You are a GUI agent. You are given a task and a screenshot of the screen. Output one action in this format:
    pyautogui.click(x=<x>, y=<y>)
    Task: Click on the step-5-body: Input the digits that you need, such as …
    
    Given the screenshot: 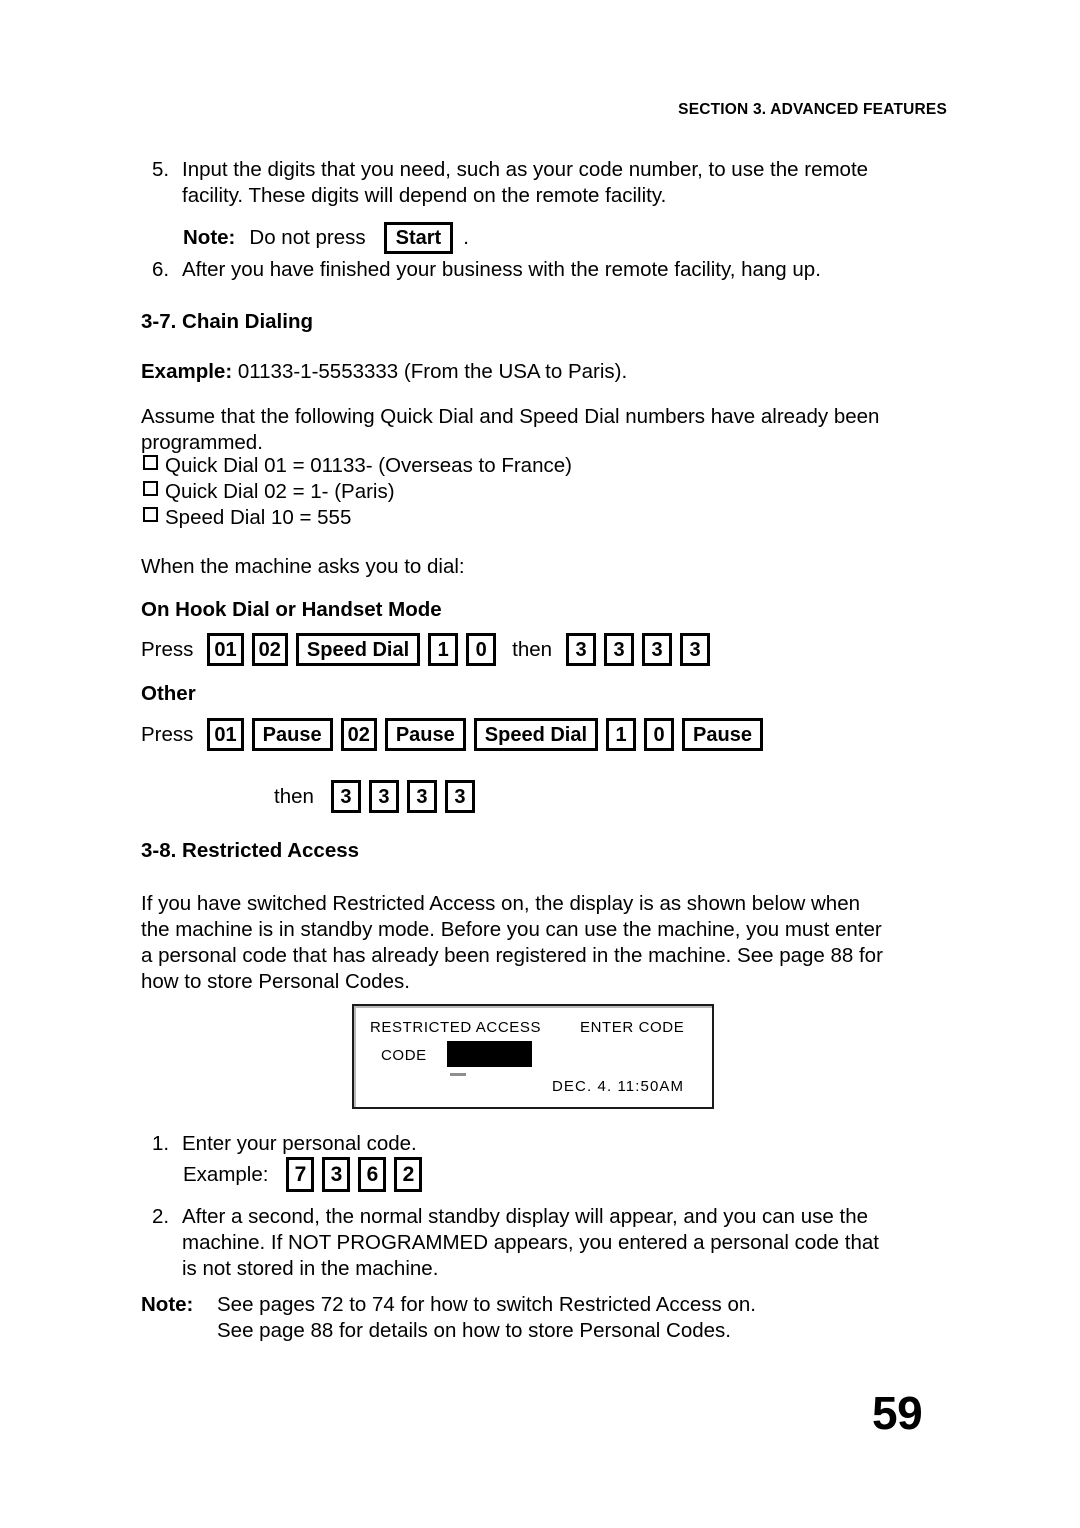 What is the action you would take?
    pyautogui.click(x=567, y=183)
    